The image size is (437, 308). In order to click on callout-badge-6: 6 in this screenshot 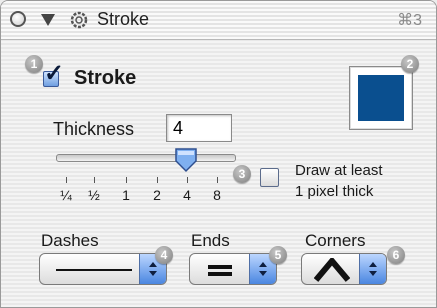, I will do `click(396, 255)`.